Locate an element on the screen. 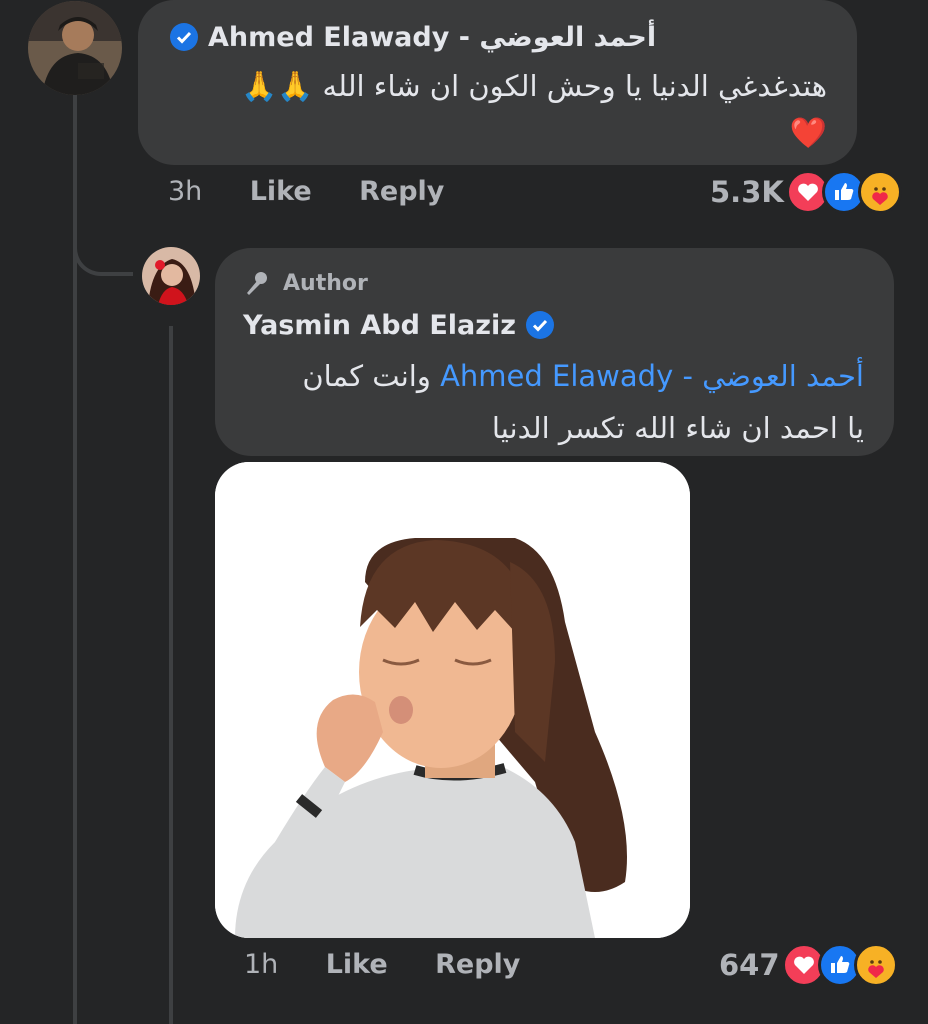 The image size is (928, 1024). reaction-count: 647 is located at coordinates (749, 965).